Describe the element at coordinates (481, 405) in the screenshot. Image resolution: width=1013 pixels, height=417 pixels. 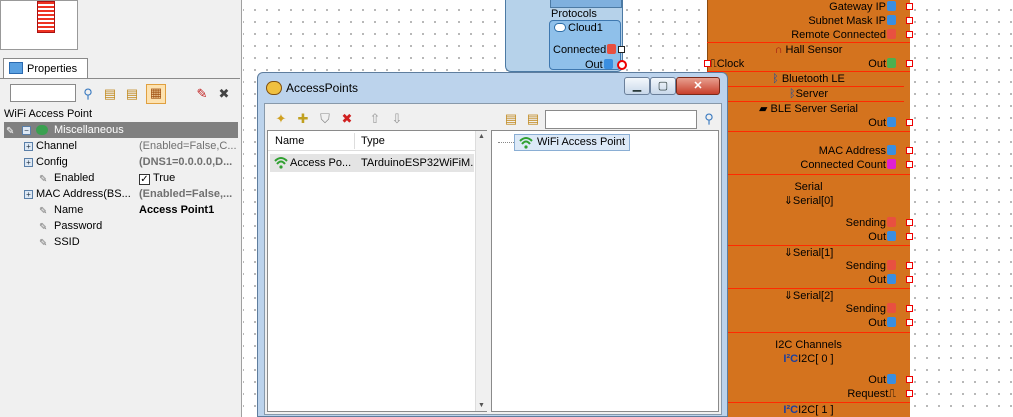
I see `scroll-down-icon: ▼` at that location.